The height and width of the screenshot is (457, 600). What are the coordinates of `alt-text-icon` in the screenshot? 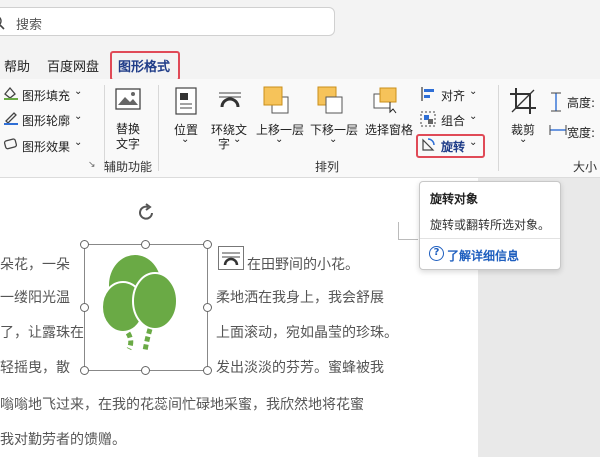 It's located at (128, 99).